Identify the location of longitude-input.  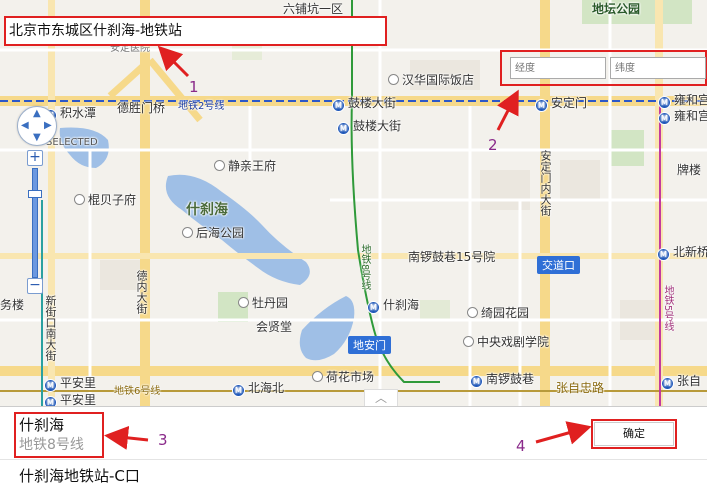
(558, 68).